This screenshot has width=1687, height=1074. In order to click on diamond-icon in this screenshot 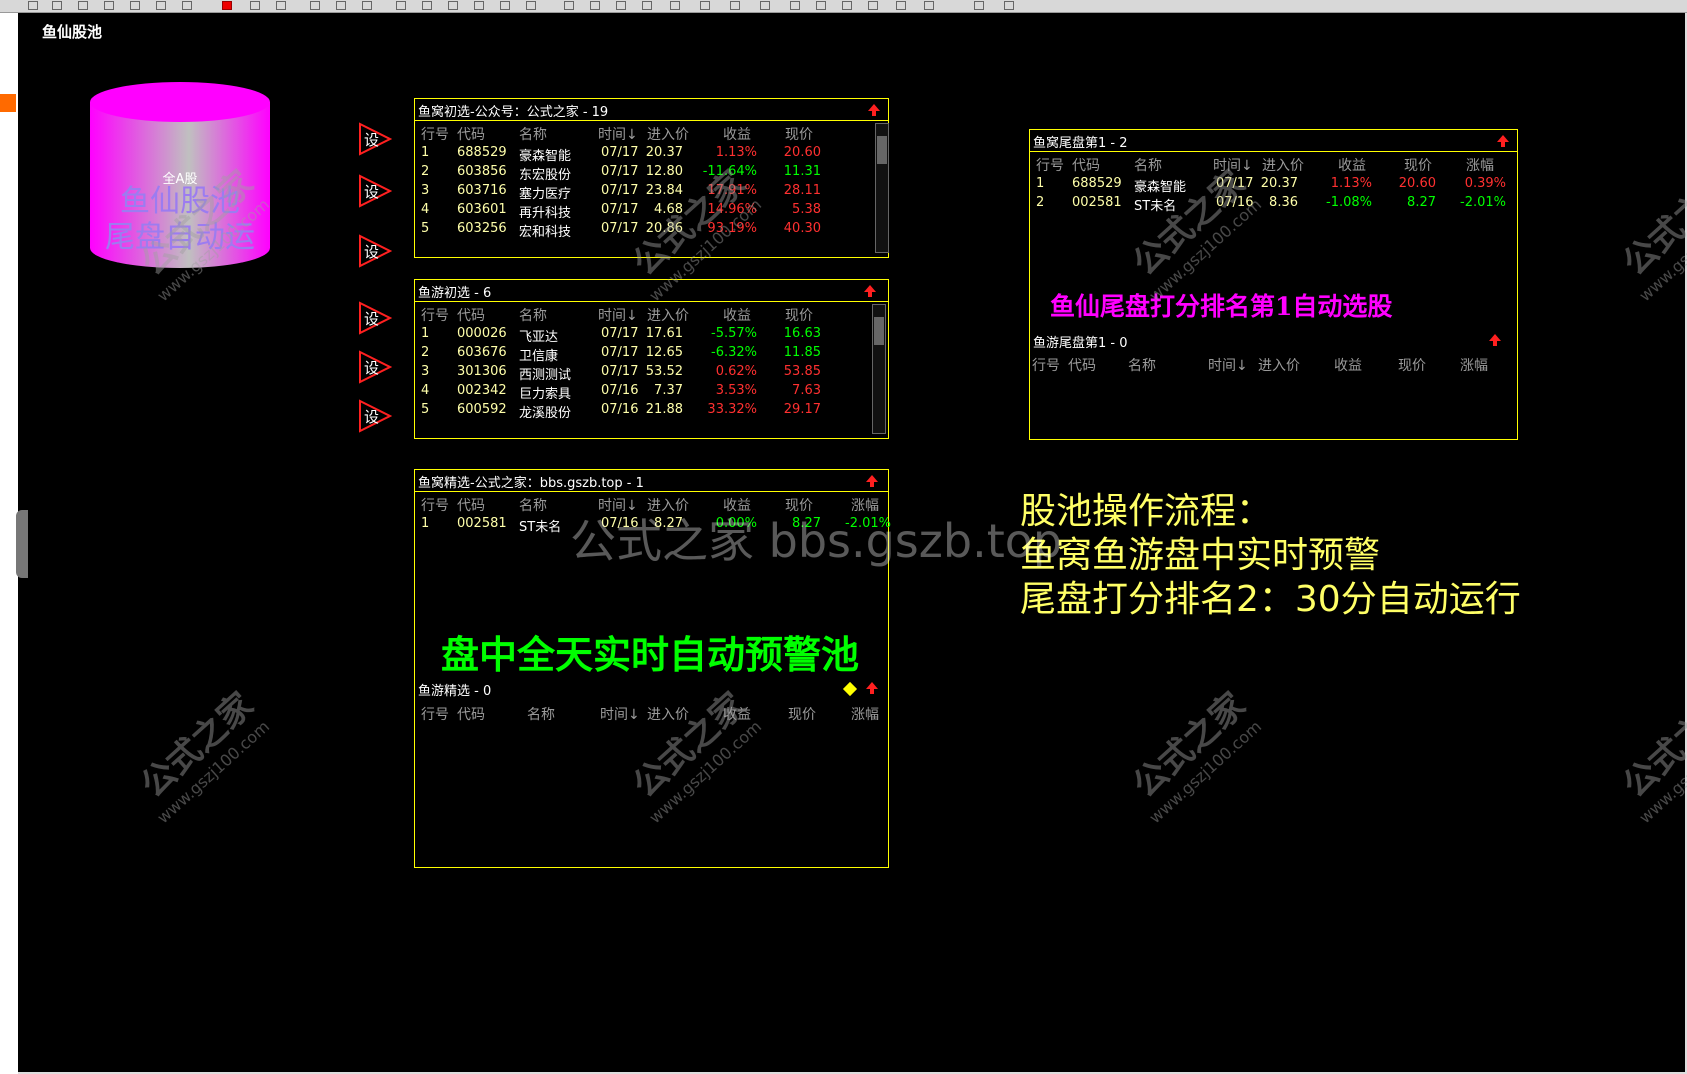, I will do `click(850, 689)`.